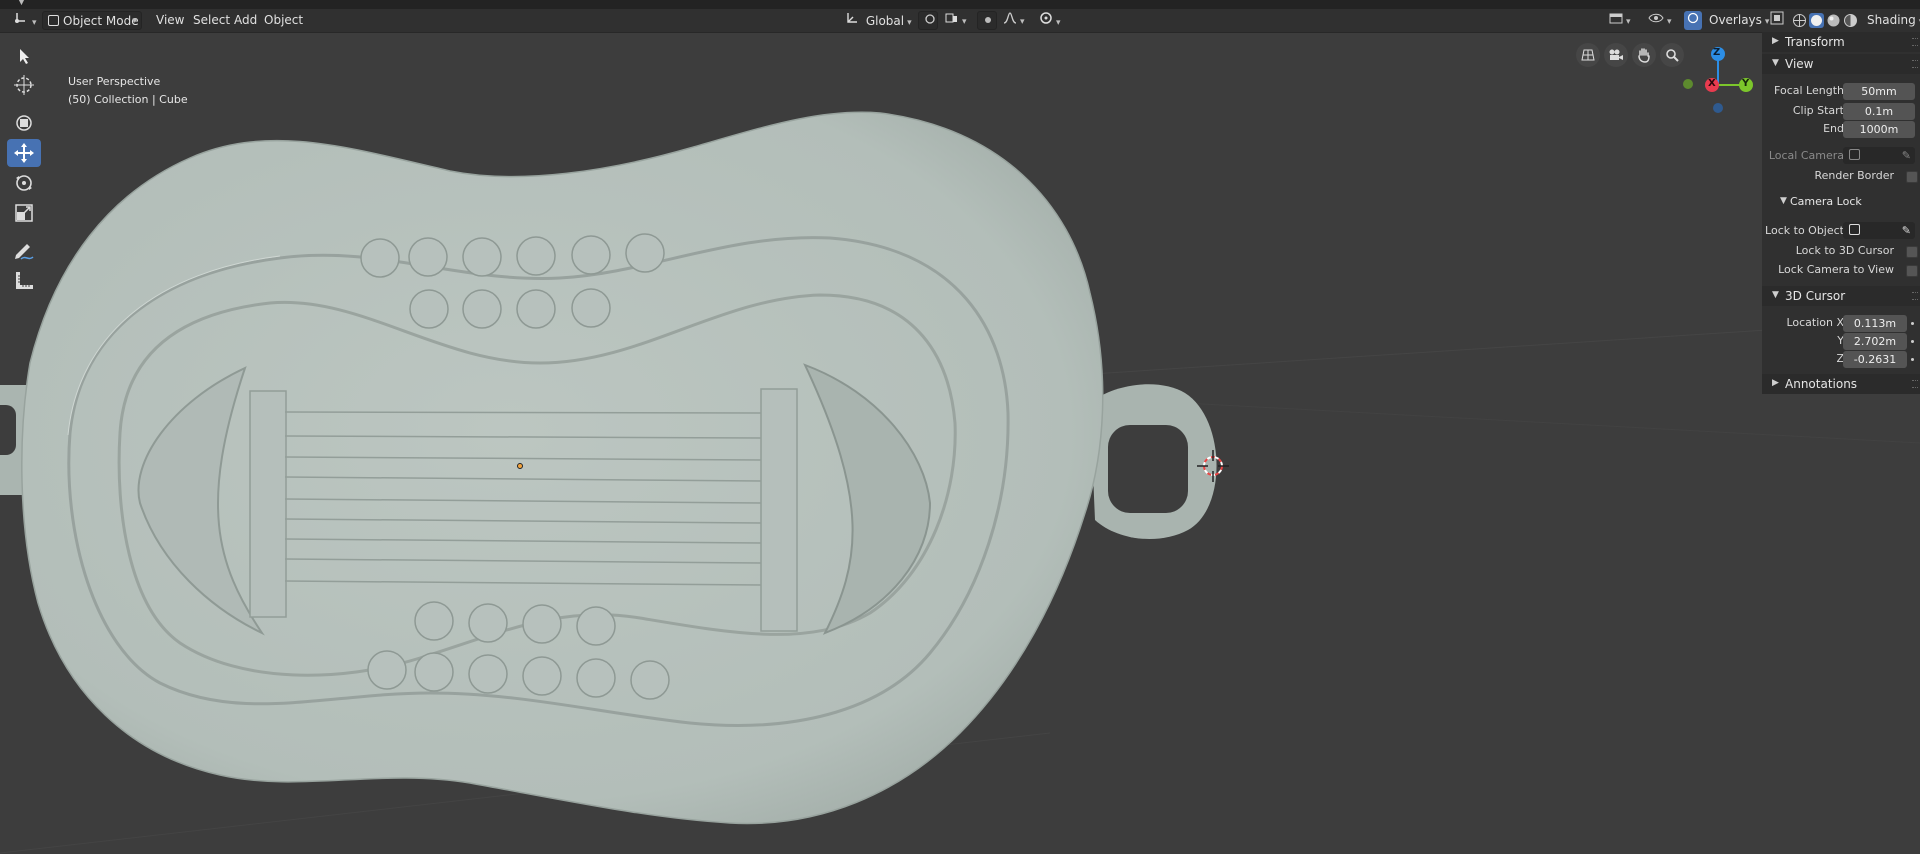 Image resolution: width=1920 pixels, height=854 pixels. Describe the element at coordinates (1818, 110) in the screenshot. I see `clip-start-label: Clip Start` at that location.